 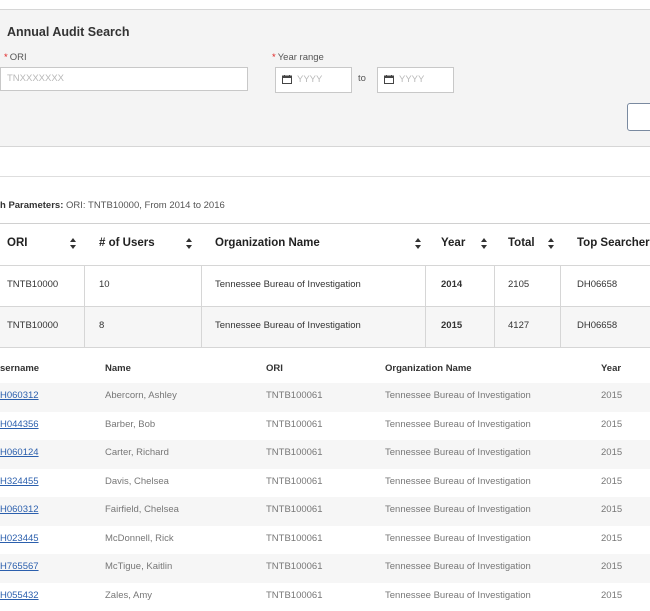 What do you see at coordinates (128, 595) in the screenshot?
I see `cell-name: Zales, Amy` at bounding box center [128, 595].